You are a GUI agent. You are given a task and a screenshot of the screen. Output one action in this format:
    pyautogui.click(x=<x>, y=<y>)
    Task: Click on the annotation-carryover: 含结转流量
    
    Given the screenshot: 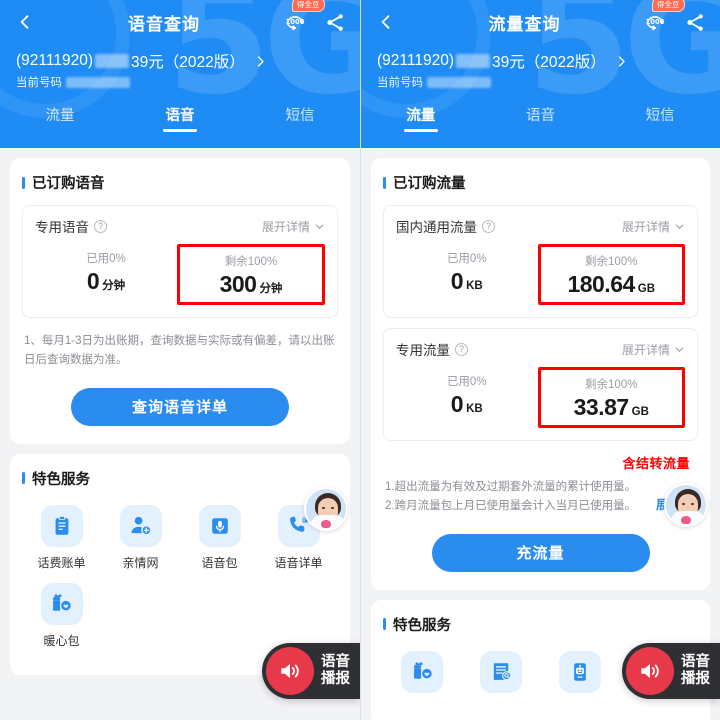 What is the action you would take?
    pyautogui.click(x=656, y=463)
    